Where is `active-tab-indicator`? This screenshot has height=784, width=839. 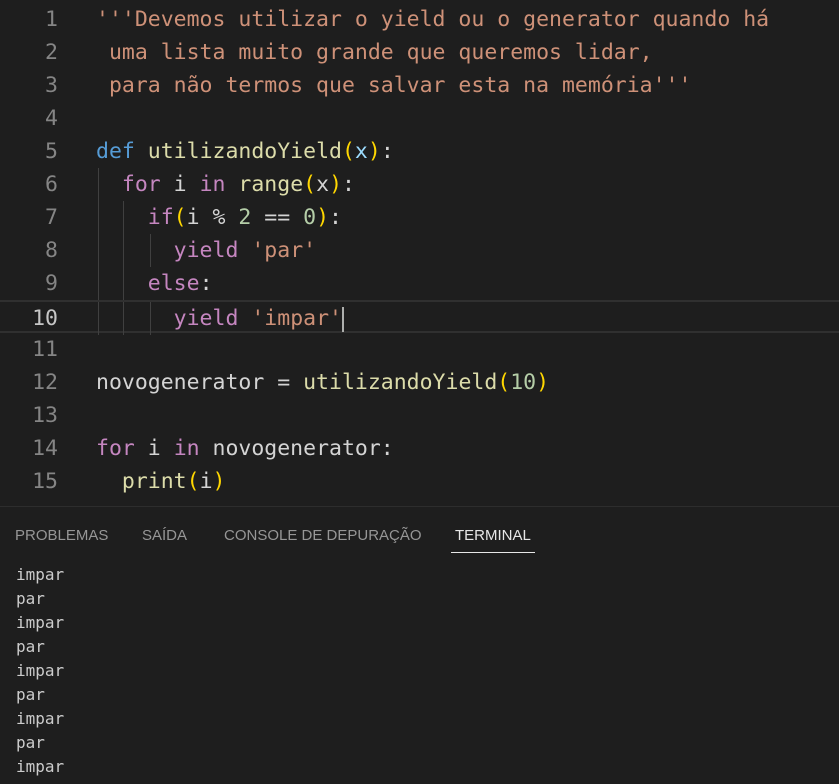 active-tab-indicator is located at coordinates (493, 552).